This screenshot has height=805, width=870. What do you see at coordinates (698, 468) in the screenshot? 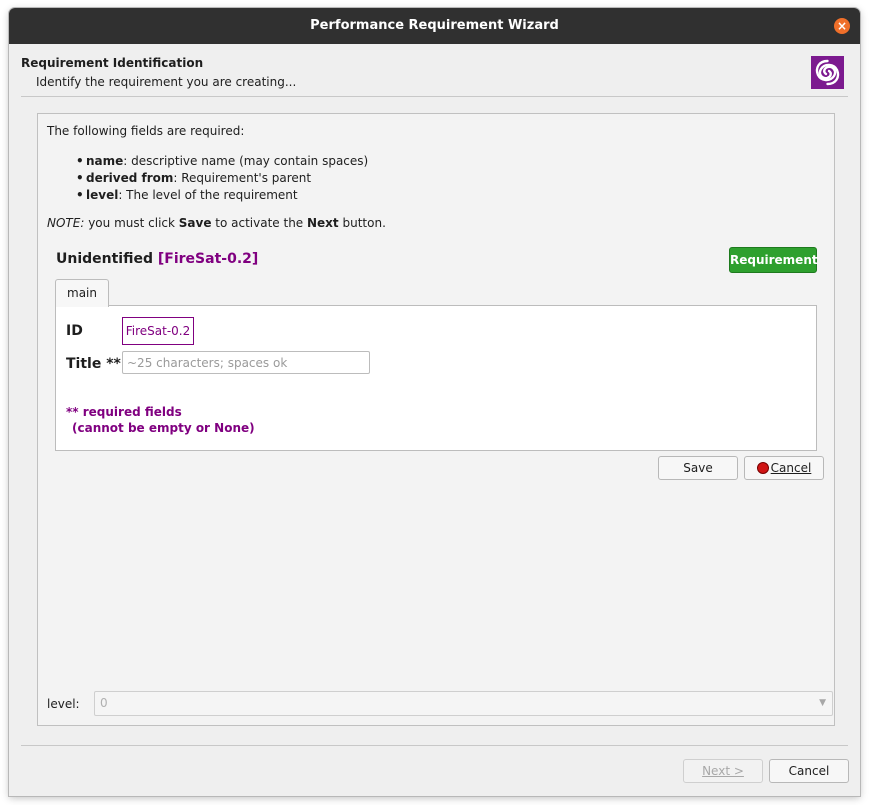
I see `save-button: Save` at bounding box center [698, 468].